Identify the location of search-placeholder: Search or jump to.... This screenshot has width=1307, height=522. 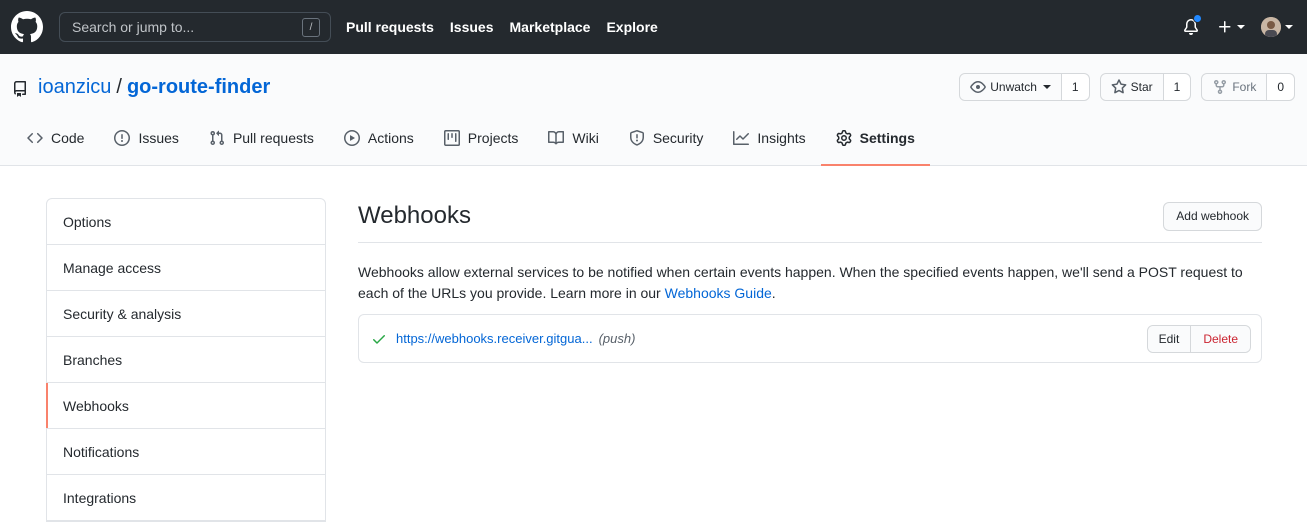
(133, 27).